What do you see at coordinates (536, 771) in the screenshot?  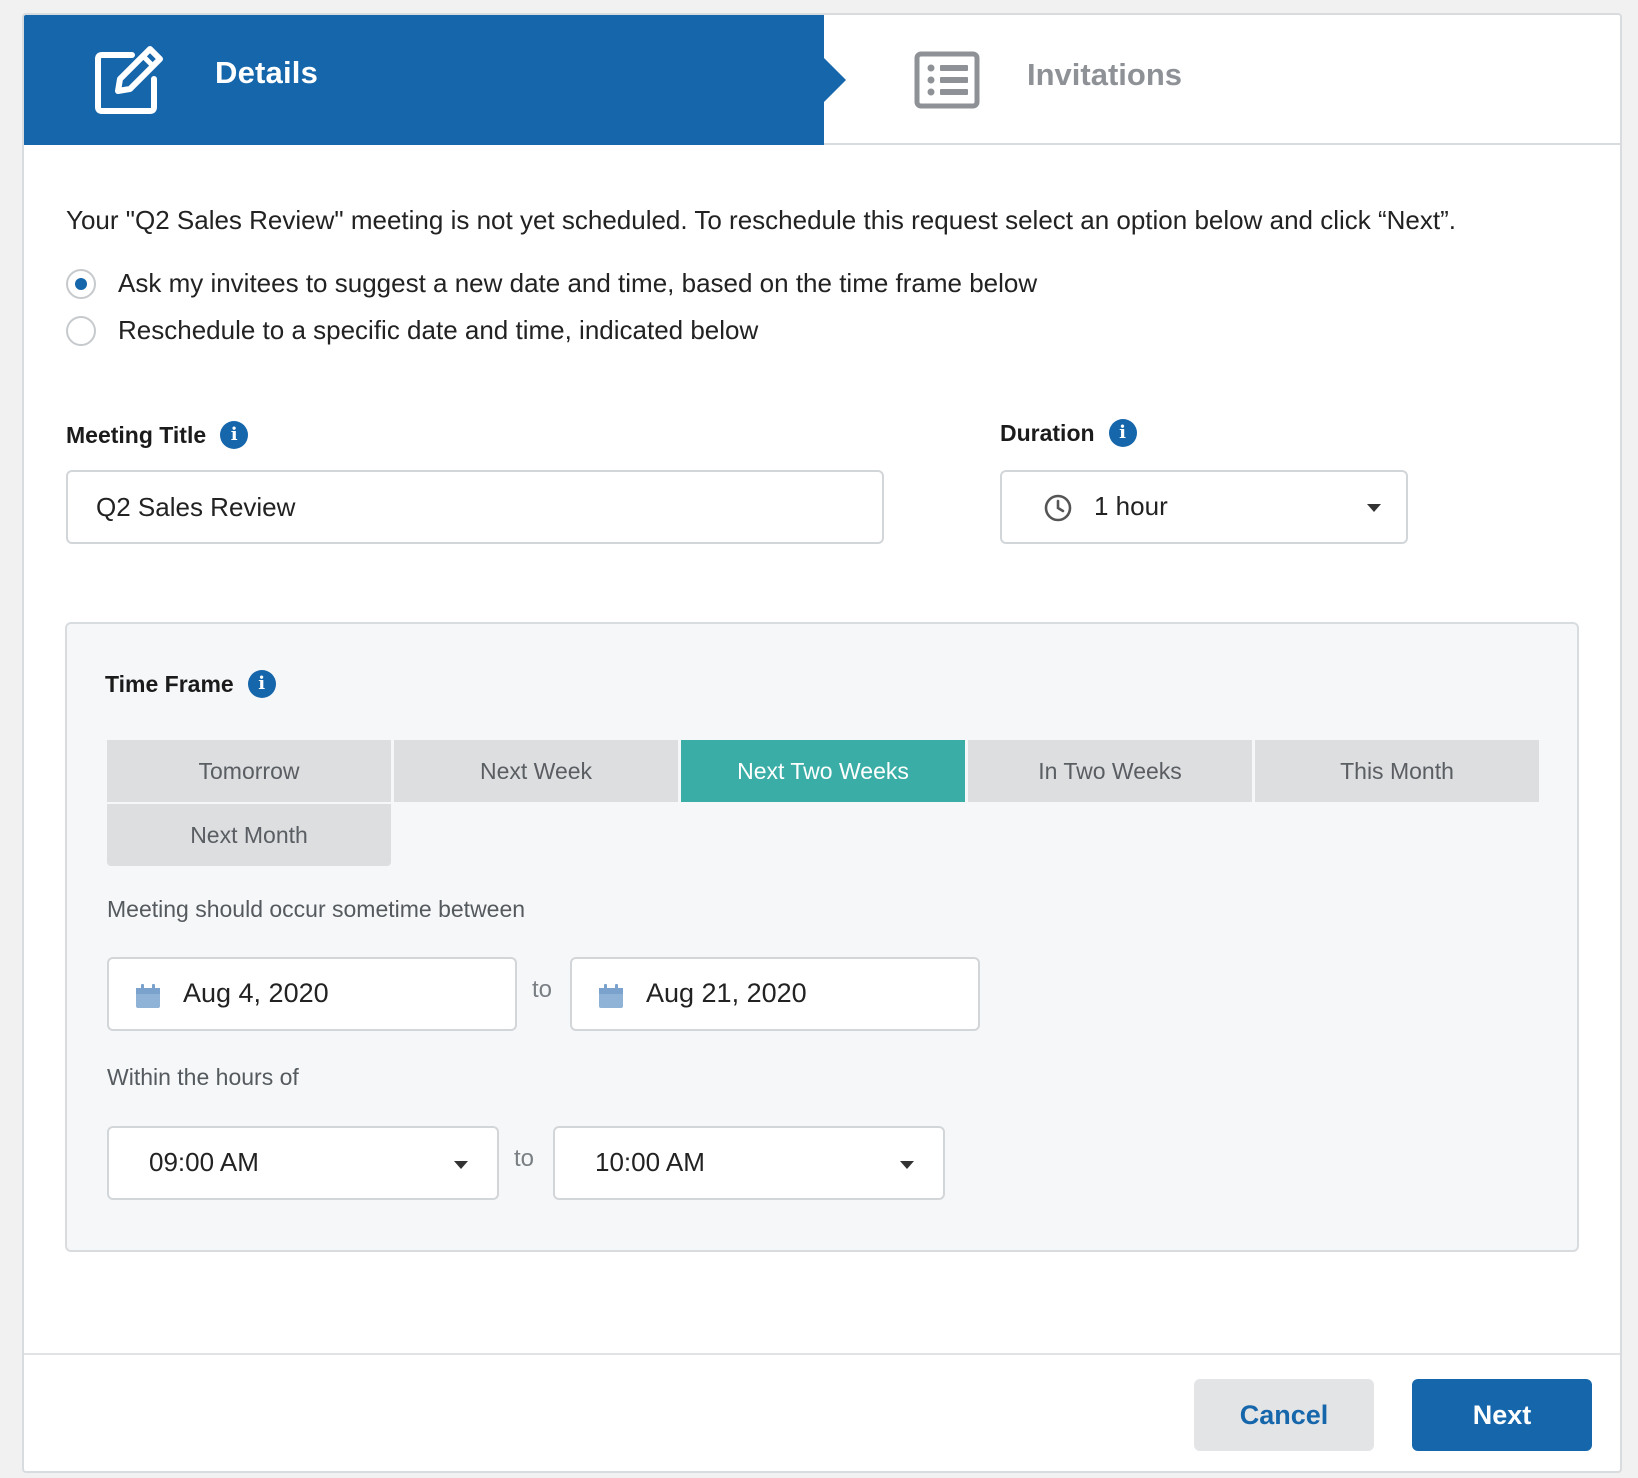 I see `tab-next-week: Next Week` at bounding box center [536, 771].